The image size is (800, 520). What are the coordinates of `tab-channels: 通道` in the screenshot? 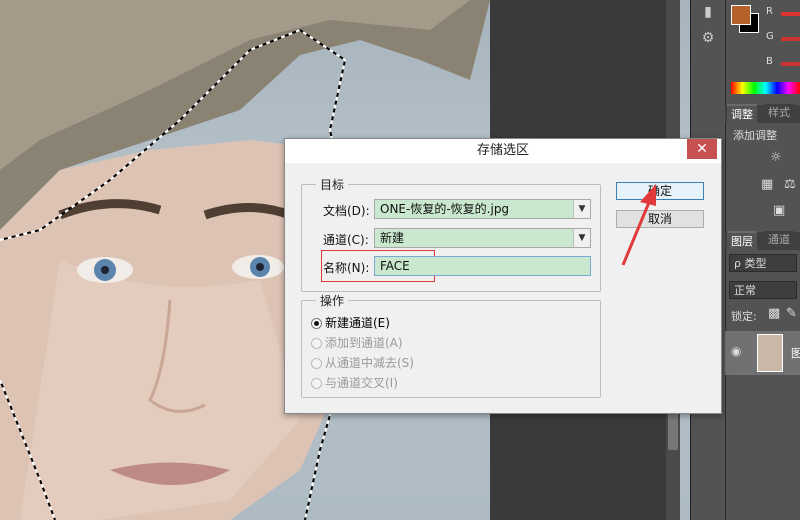 It's located at (779, 240).